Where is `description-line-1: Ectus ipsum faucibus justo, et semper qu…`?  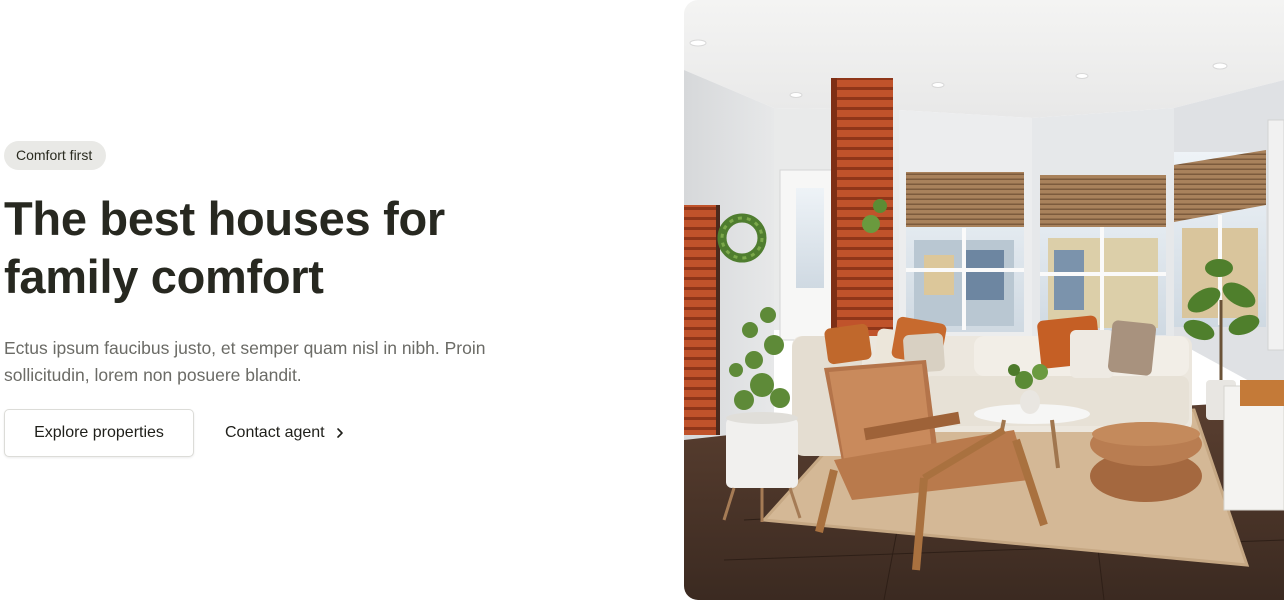 description-line-1: Ectus ipsum faucibus justo, et semper qu… is located at coordinates (245, 348).